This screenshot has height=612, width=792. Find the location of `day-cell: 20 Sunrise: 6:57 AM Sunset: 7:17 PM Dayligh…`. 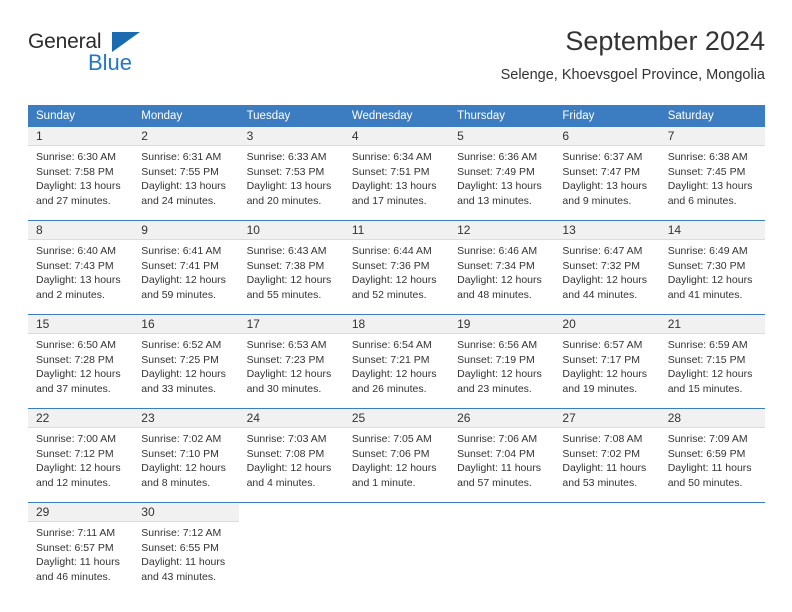

day-cell: 20 Sunrise: 6:57 AM Sunset: 7:17 PM Dayligh… is located at coordinates (607, 361).